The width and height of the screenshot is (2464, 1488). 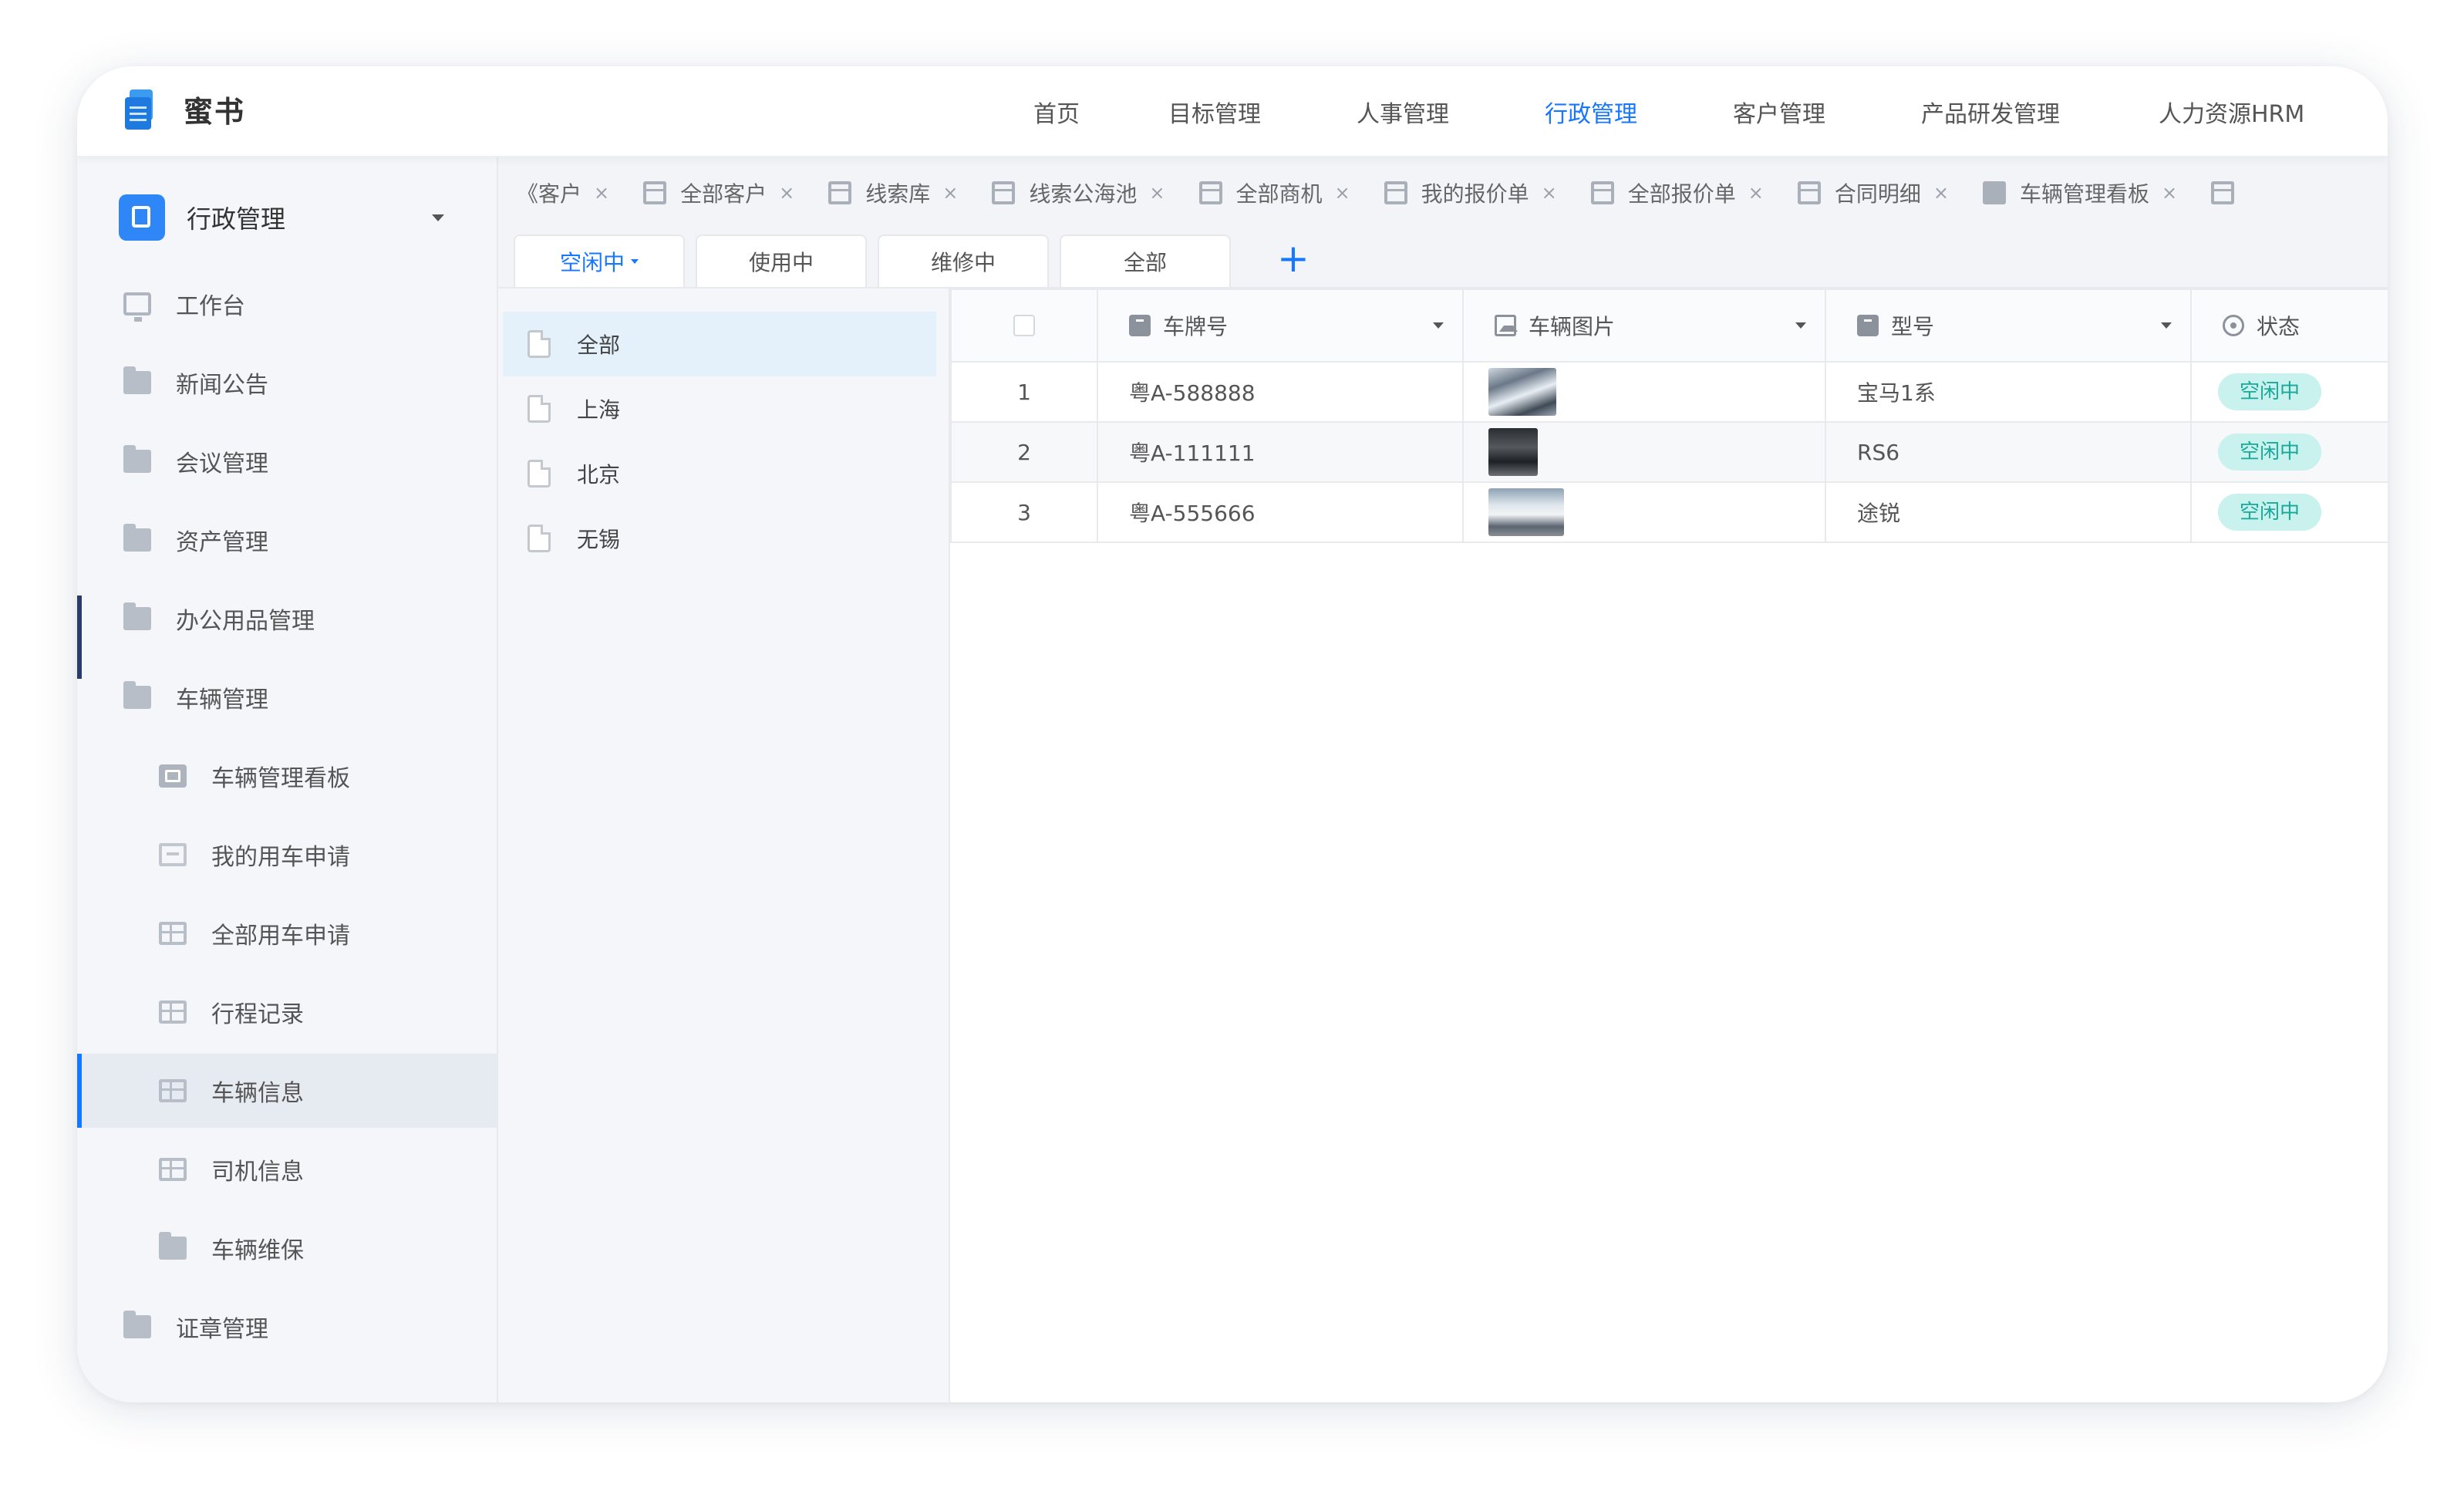 I want to click on view-tab-vehicle-dashboard: 车辆管理看板 ×, so click(x=2080, y=192).